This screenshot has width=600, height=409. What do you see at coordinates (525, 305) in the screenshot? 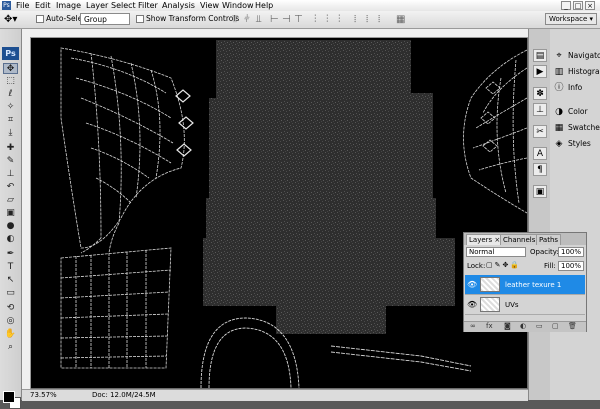
I see `layer-row-uvs: 👁 UVs` at bounding box center [525, 305].